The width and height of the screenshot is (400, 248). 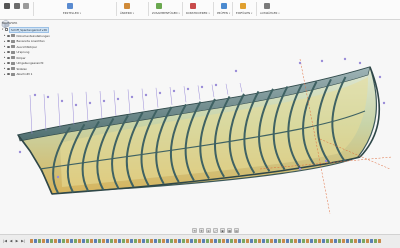 I want to click on grid-icon: ▦, so click(x=229, y=230).